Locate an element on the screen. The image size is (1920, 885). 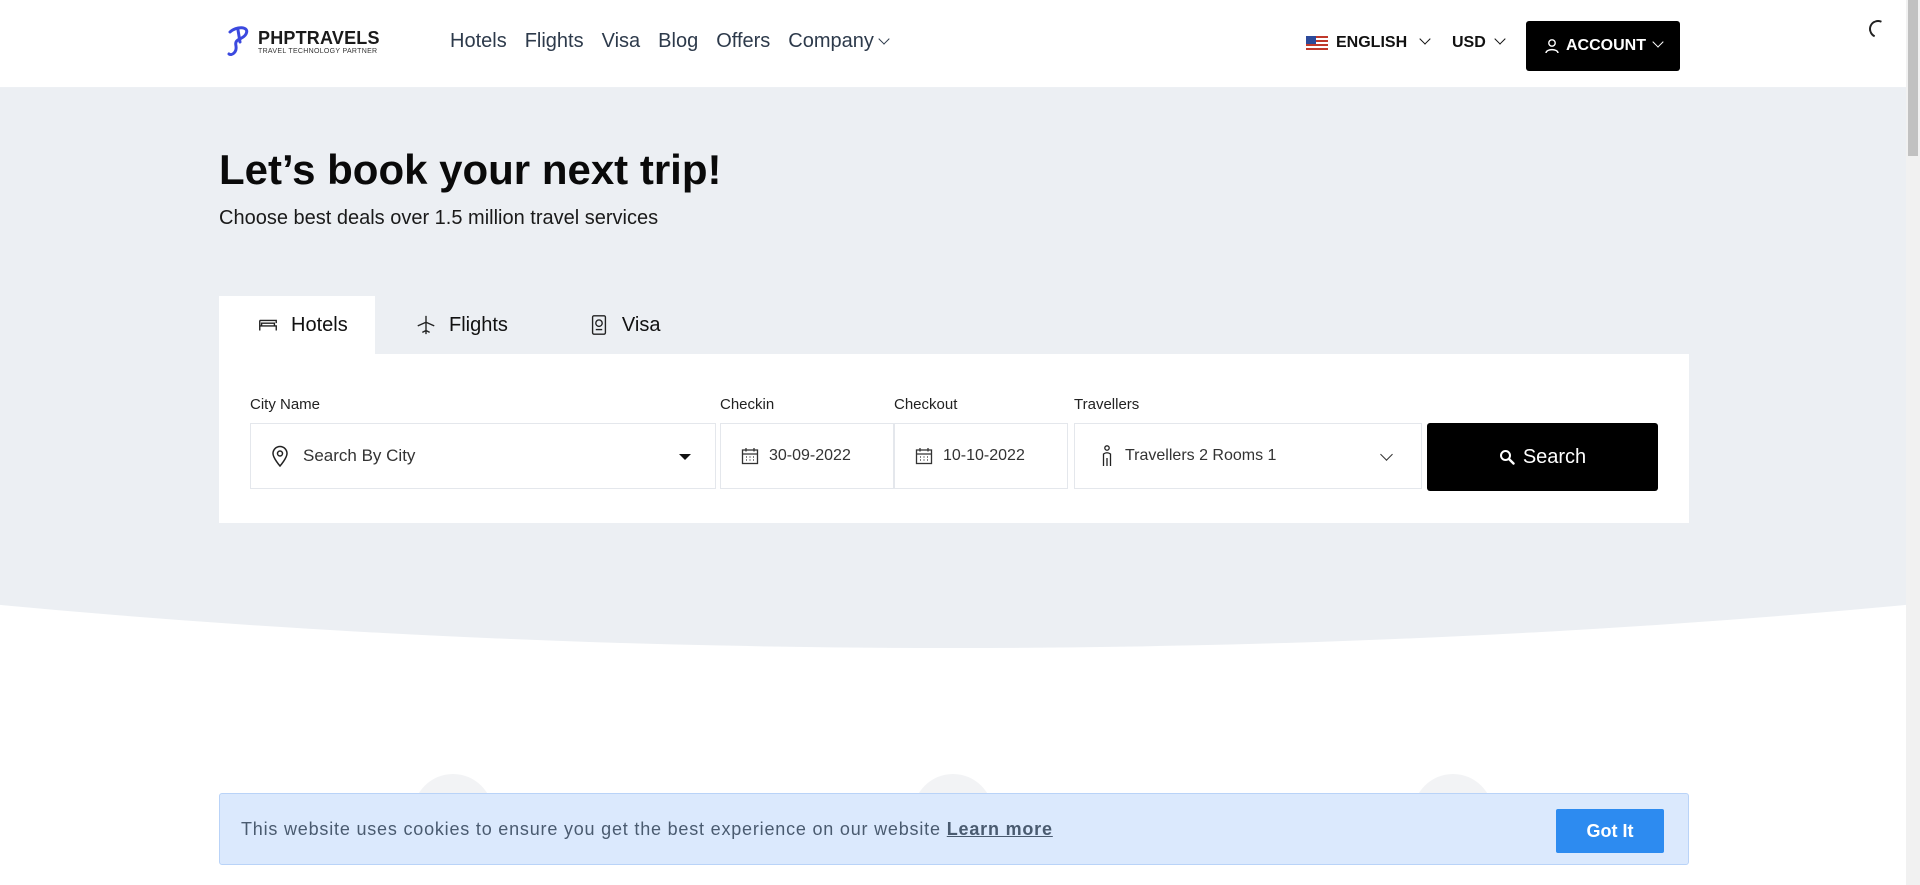
checkin-label: Checkin is located at coordinates (747, 404).